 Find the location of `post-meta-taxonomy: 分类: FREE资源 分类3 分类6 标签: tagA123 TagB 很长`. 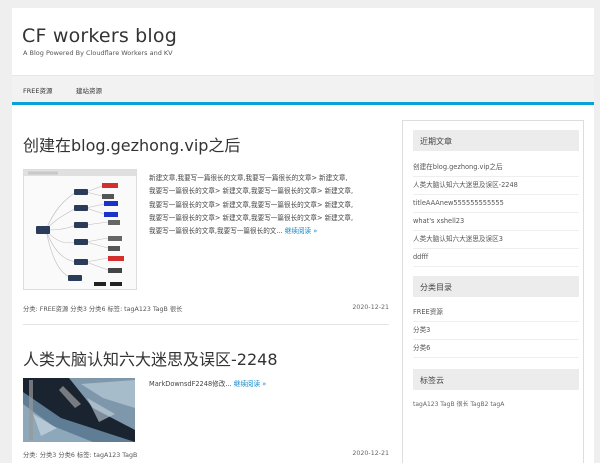

post-meta-taxonomy: 分类: FREE资源 分类3 分类6 标签: tagA123 TagB 很长 is located at coordinates (102, 309).